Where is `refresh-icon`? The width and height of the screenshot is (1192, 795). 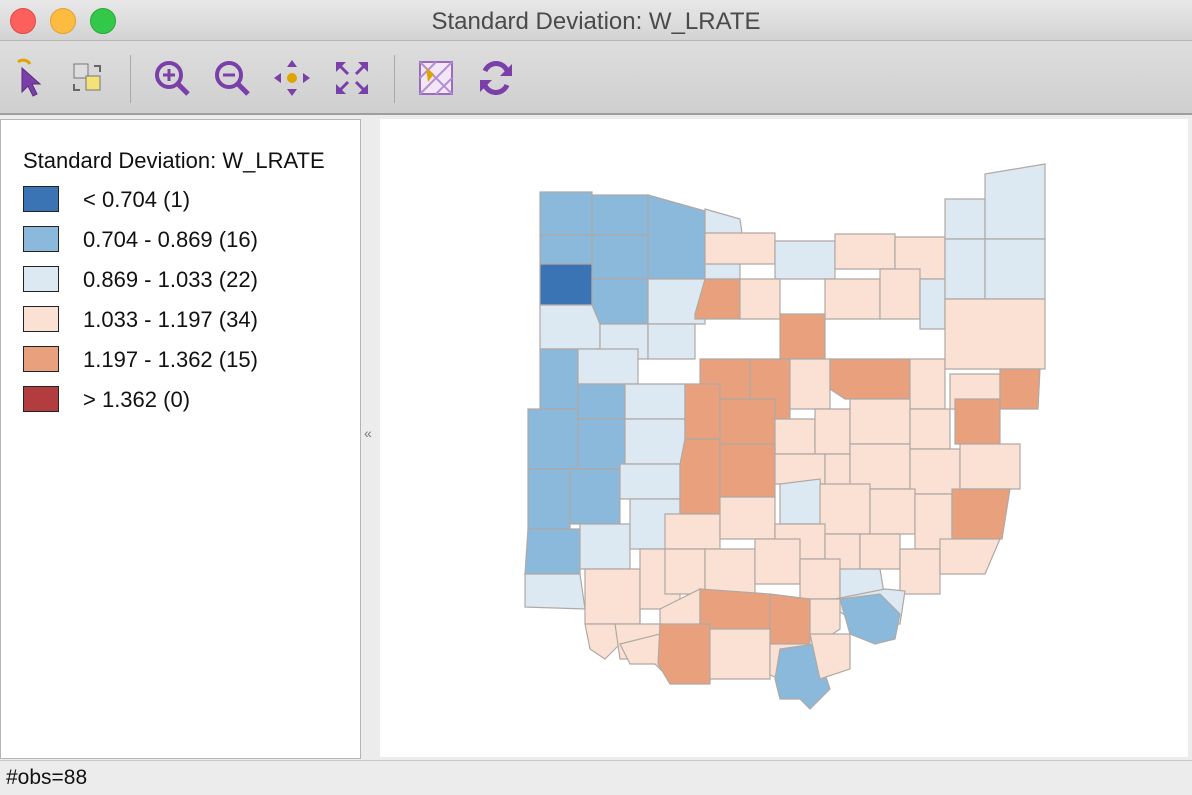 refresh-icon is located at coordinates (496, 78).